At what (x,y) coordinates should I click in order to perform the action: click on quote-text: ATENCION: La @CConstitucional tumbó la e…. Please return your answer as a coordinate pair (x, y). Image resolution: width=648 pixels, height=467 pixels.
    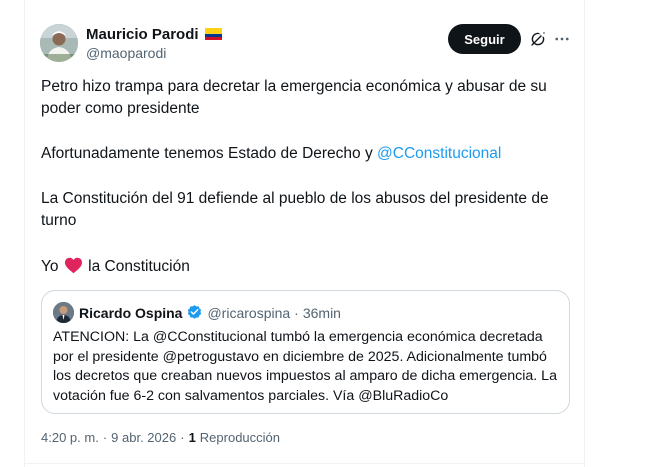
    Looking at the image, I should click on (305, 366).